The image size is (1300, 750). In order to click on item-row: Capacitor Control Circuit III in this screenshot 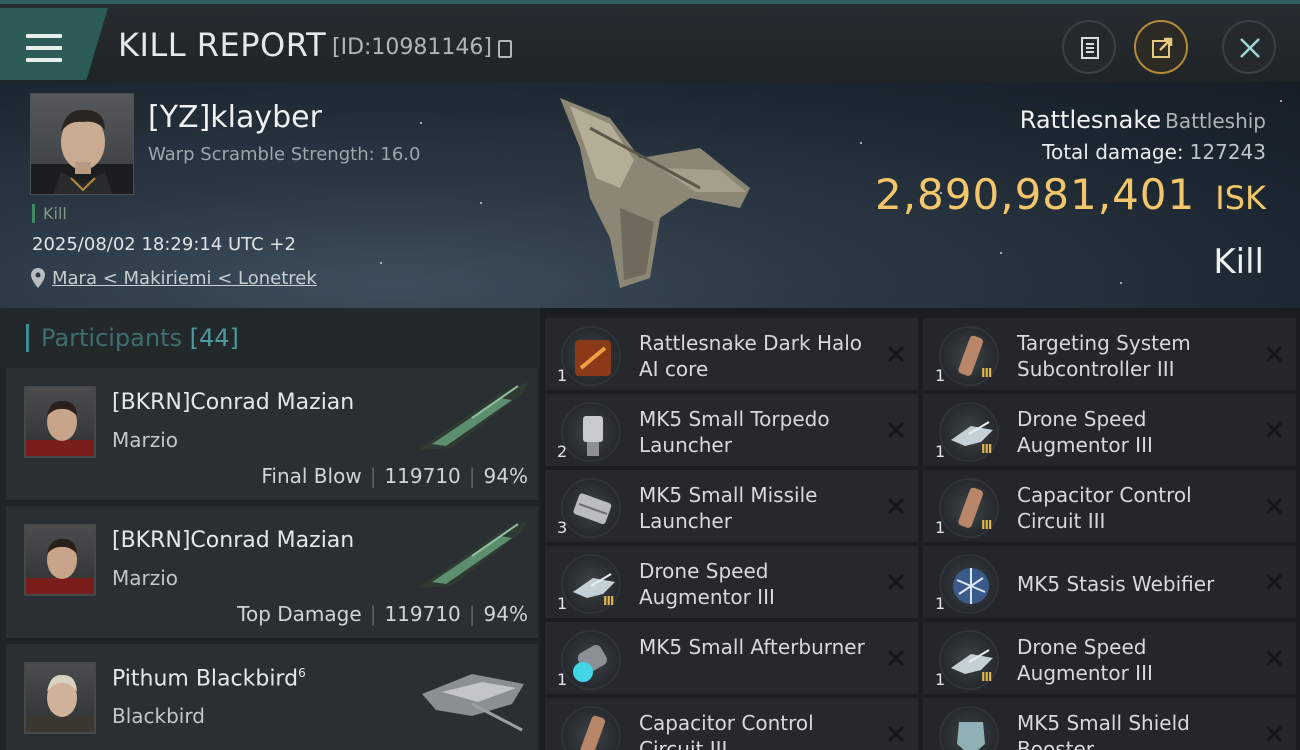, I will do `click(731, 724)`.